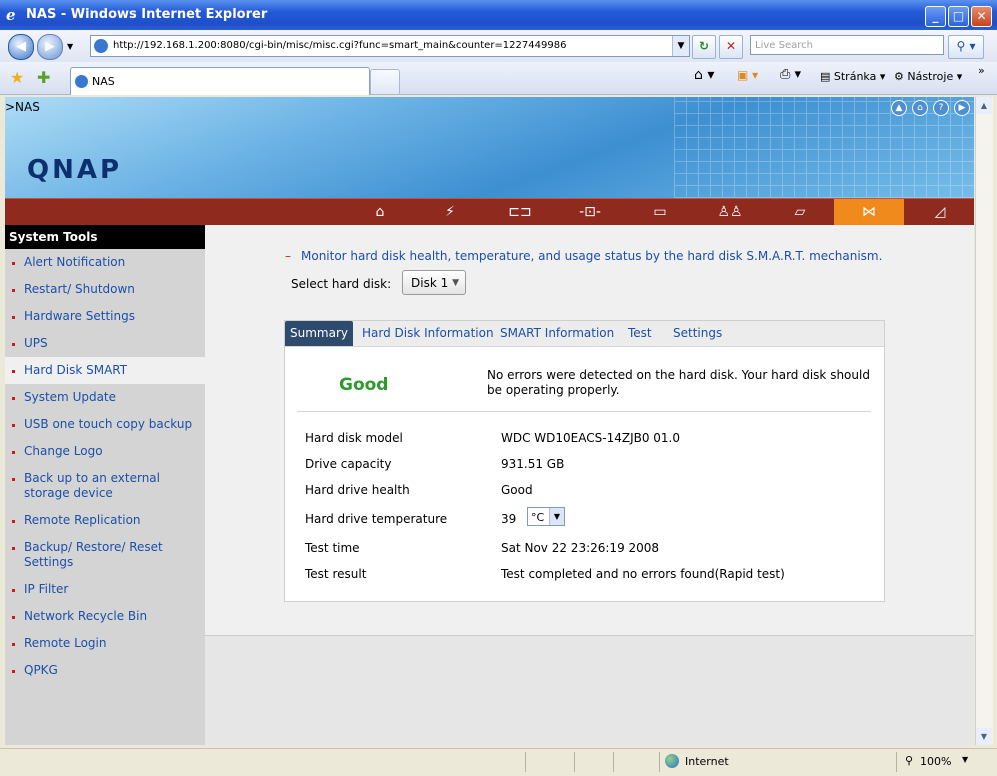 The image size is (997, 776). Describe the element at coordinates (935, 761) in the screenshot. I see `zoom-level: 100%` at that location.